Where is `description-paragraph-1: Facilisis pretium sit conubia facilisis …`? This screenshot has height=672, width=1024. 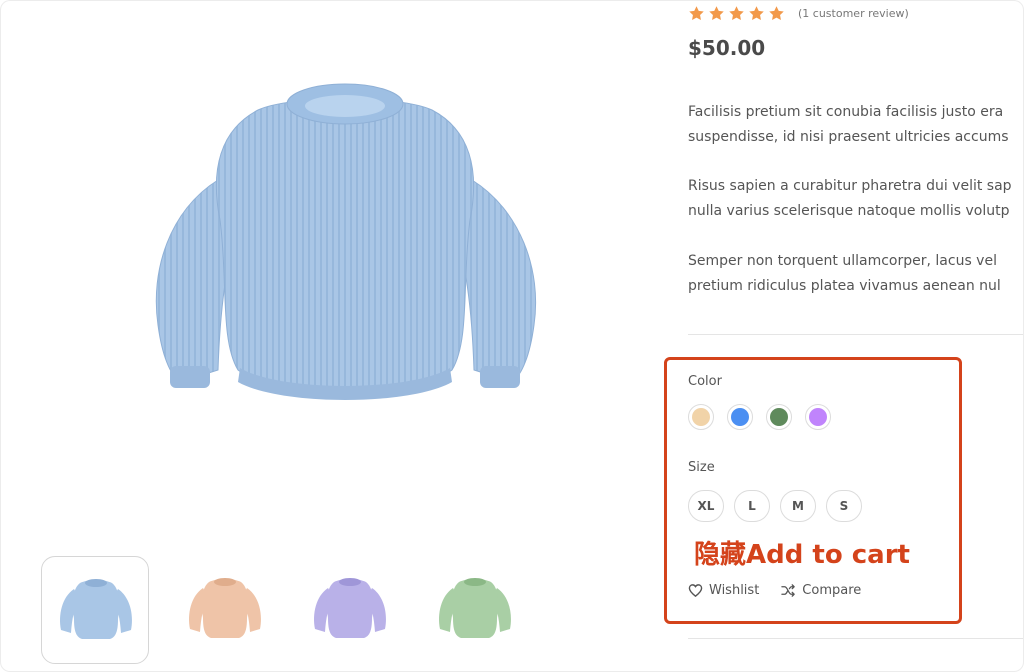
description-paragraph-1: Facilisis pretium sit conubia facilisis … is located at coordinates (848, 124).